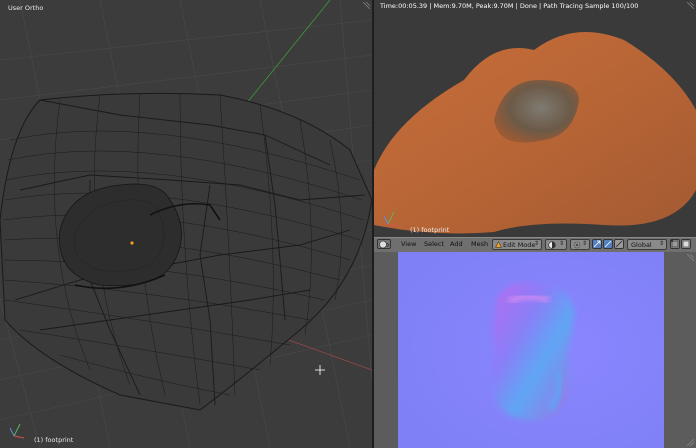 Image resolution: width=696 pixels, height=448 pixels. What do you see at coordinates (519, 245) in the screenshot?
I see `mode-label: Edit Mode` at bounding box center [519, 245].